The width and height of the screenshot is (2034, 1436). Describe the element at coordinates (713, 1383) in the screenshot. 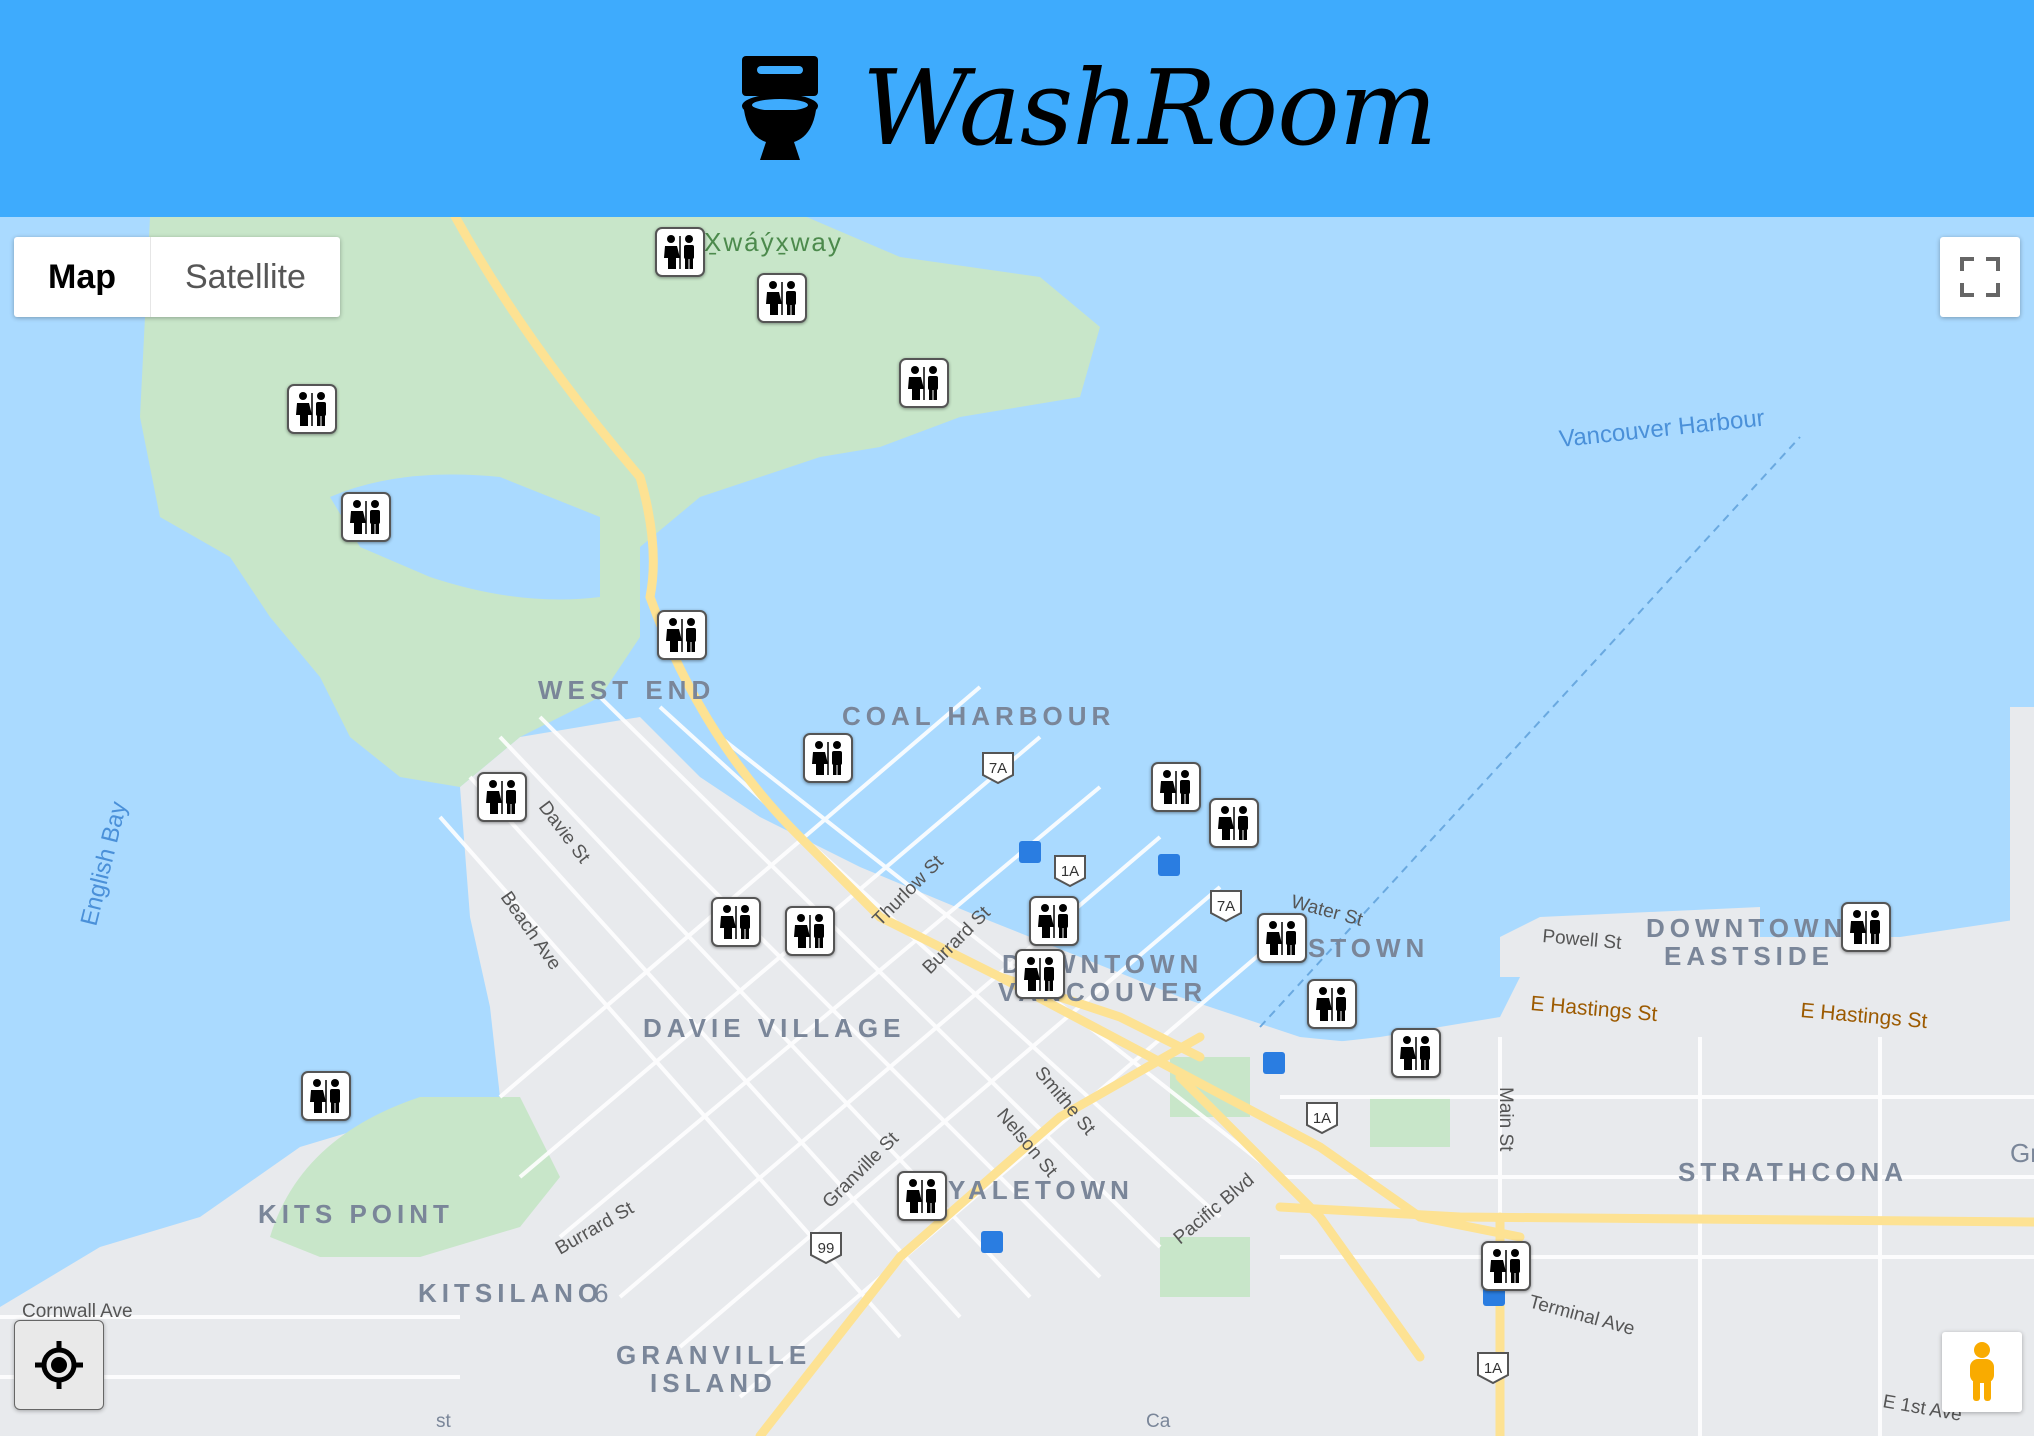

I see `neighbourhood-label: ISLAND` at that location.